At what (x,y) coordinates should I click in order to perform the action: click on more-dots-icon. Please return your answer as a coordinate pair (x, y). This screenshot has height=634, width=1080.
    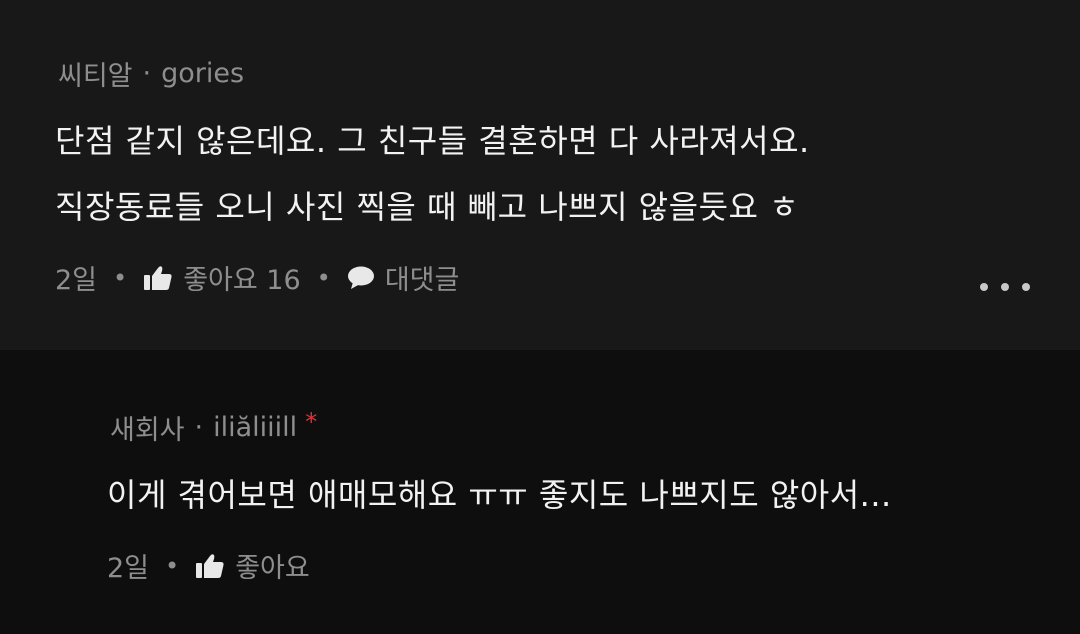
    Looking at the image, I should click on (1005, 287).